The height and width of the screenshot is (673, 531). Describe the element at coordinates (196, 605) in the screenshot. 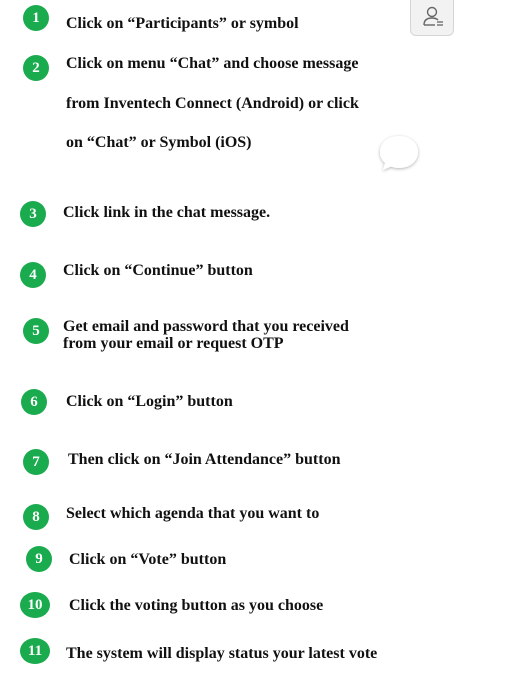

I see `step-10-text: Click the voting button as you choose` at that location.